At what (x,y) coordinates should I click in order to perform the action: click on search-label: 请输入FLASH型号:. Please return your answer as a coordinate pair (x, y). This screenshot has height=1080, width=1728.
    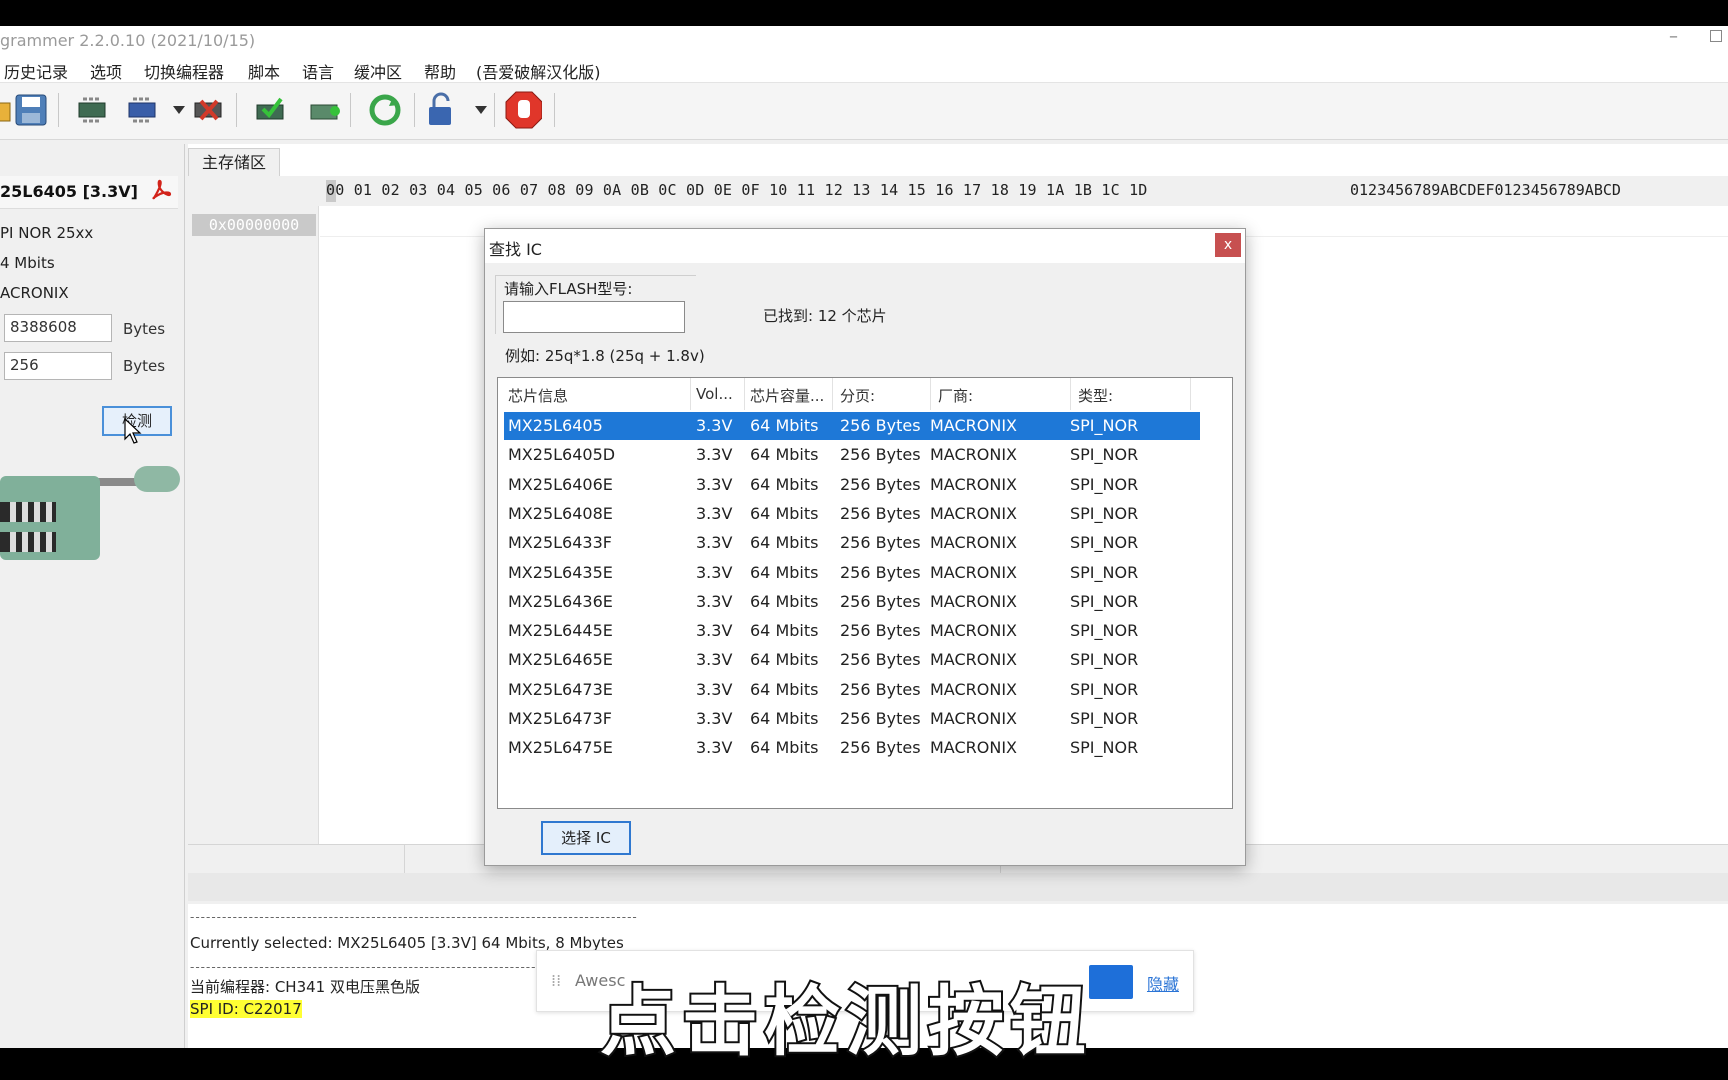
    Looking at the image, I should click on (568, 289).